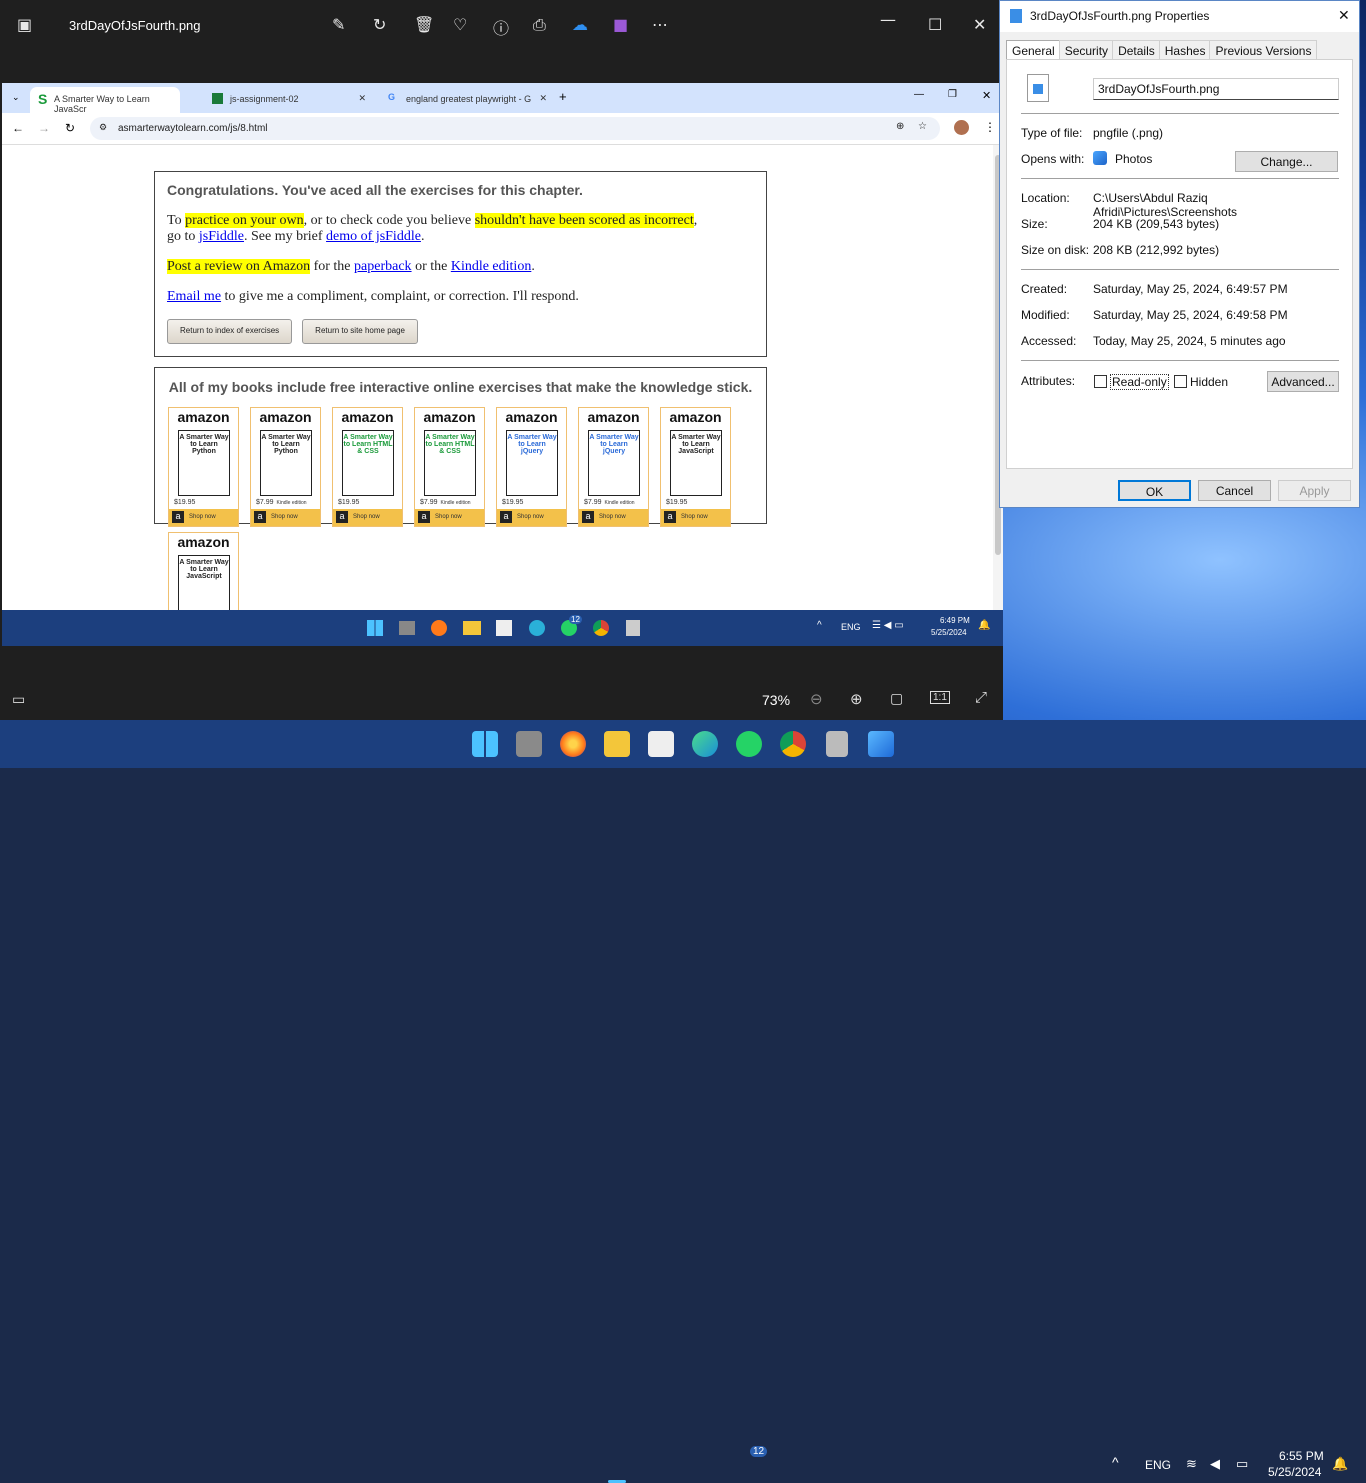 The height and width of the screenshot is (1483, 1366). What do you see at coordinates (18, 699) in the screenshot?
I see `filmstrip-icon: ▭` at bounding box center [18, 699].